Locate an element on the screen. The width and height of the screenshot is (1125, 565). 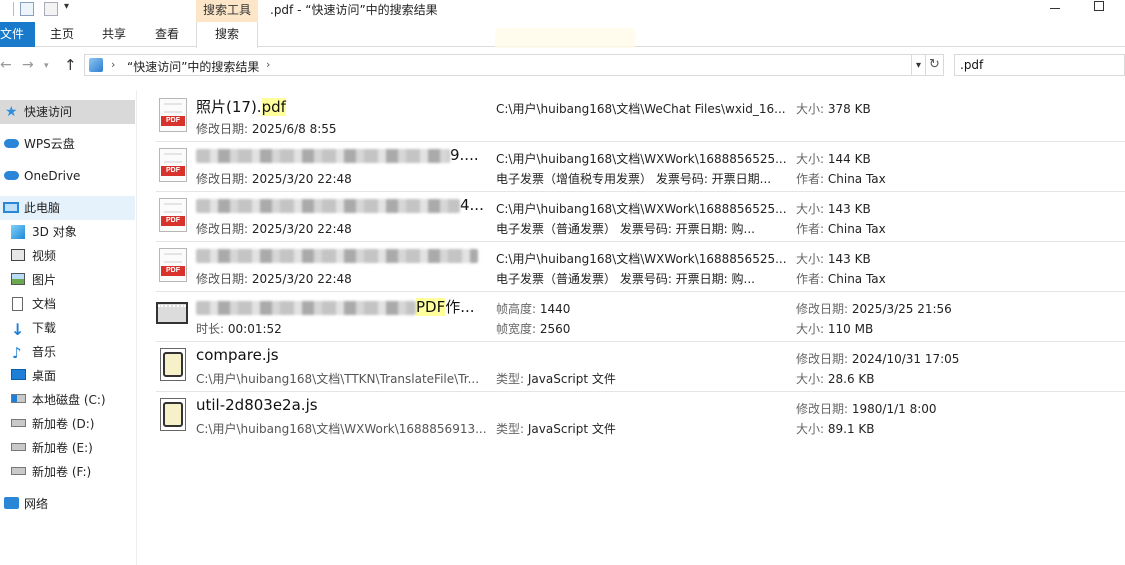
file-size: 大小: 89.1 KB is located at coordinates (835, 429).